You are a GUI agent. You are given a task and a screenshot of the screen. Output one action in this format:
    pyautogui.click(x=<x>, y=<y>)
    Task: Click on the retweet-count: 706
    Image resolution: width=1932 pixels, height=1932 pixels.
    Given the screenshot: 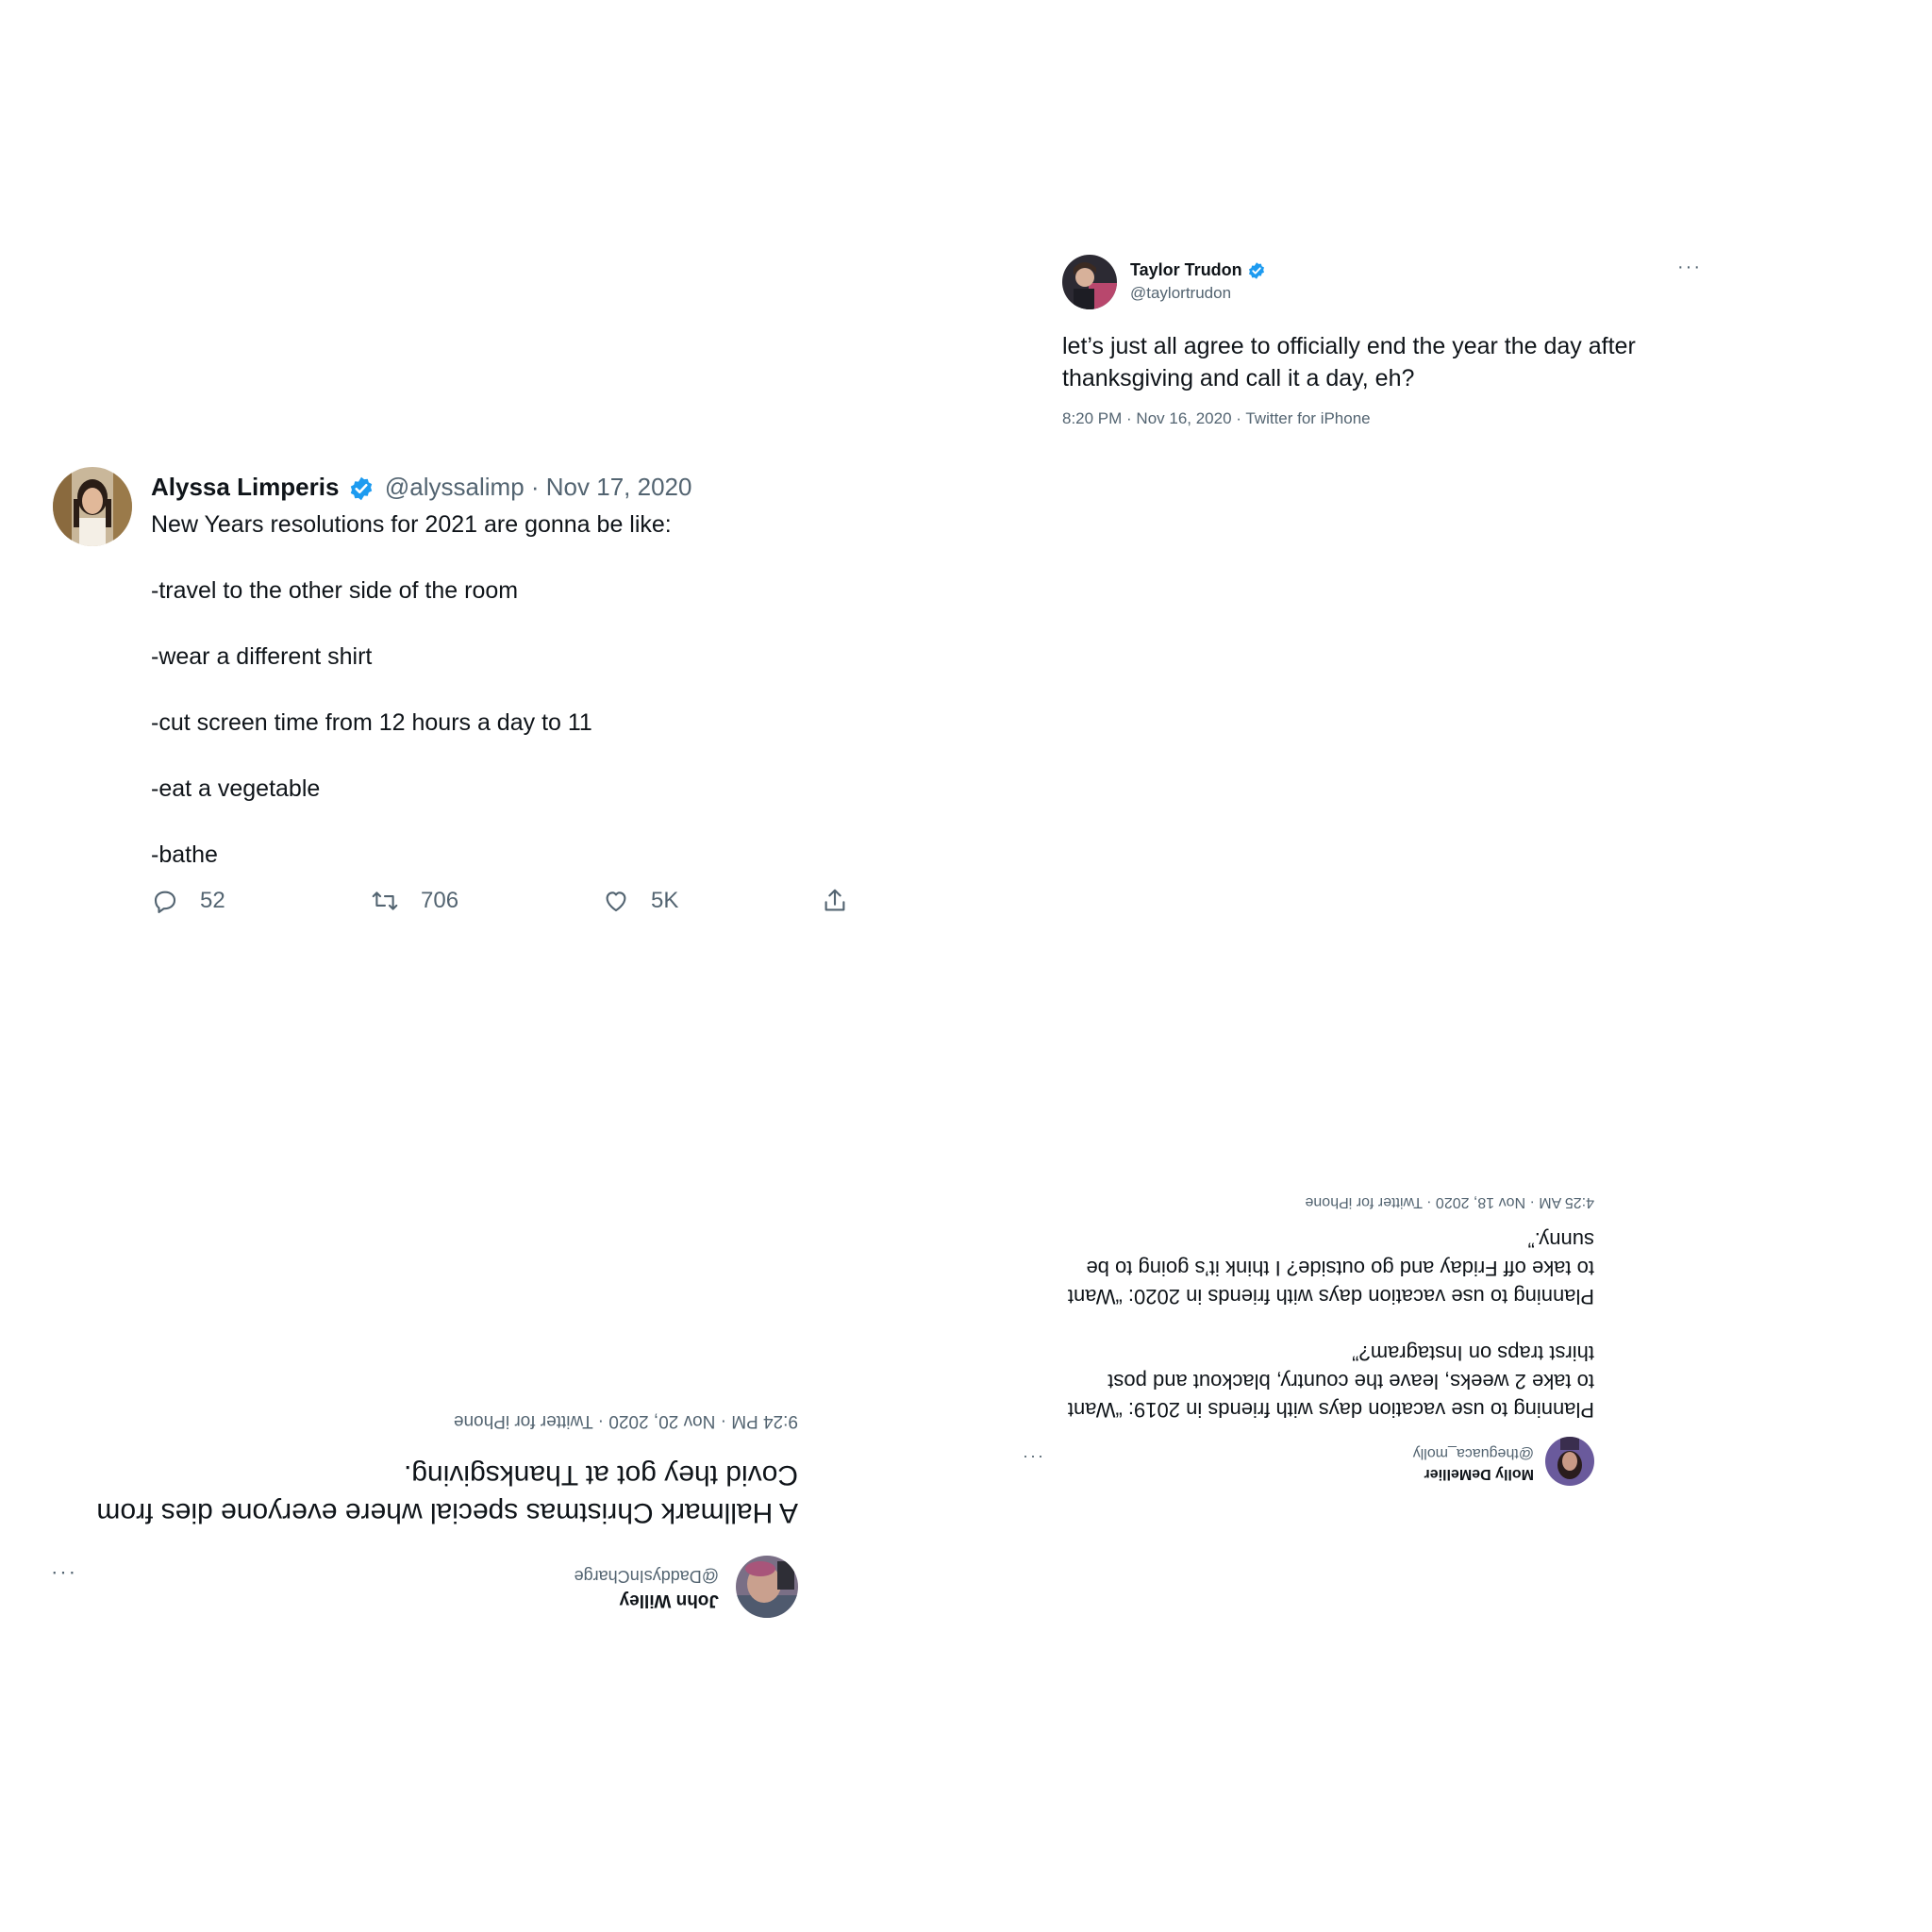 What is the action you would take?
    pyautogui.click(x=440, y=900)
    